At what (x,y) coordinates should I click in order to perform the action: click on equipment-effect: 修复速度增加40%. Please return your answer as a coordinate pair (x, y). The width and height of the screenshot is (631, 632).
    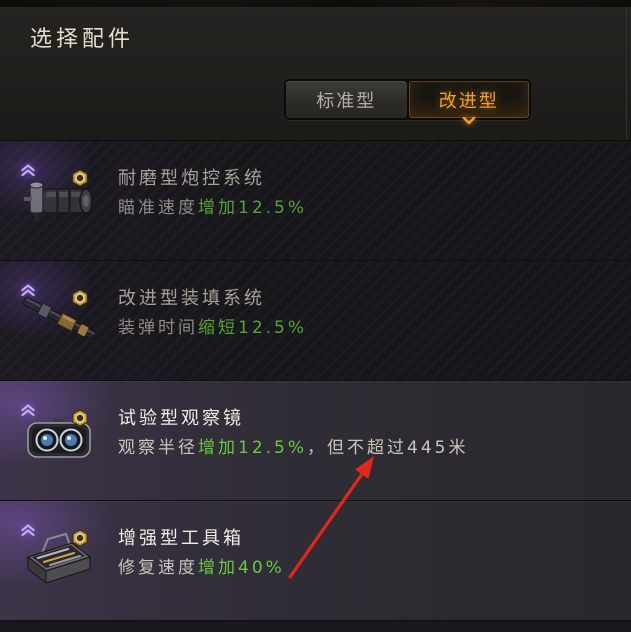
    Looking at the image, I should click on (201, 568).